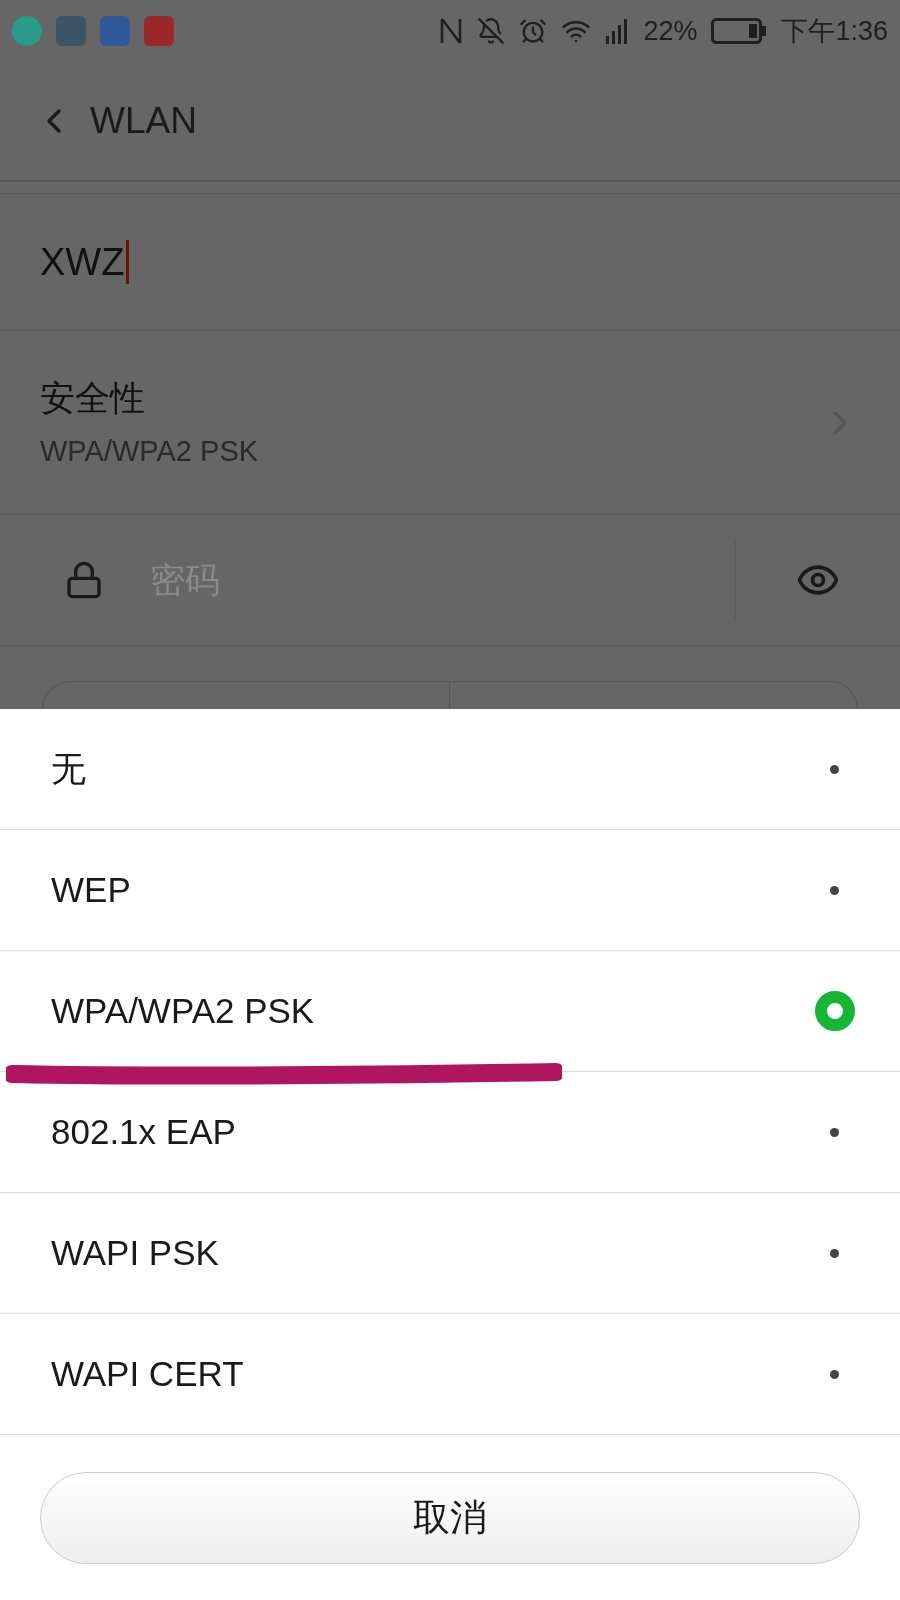  What do you see at coordinates (739, 31) in the screenshot?
I see `battery-icon` at bounding box center [739, 31].